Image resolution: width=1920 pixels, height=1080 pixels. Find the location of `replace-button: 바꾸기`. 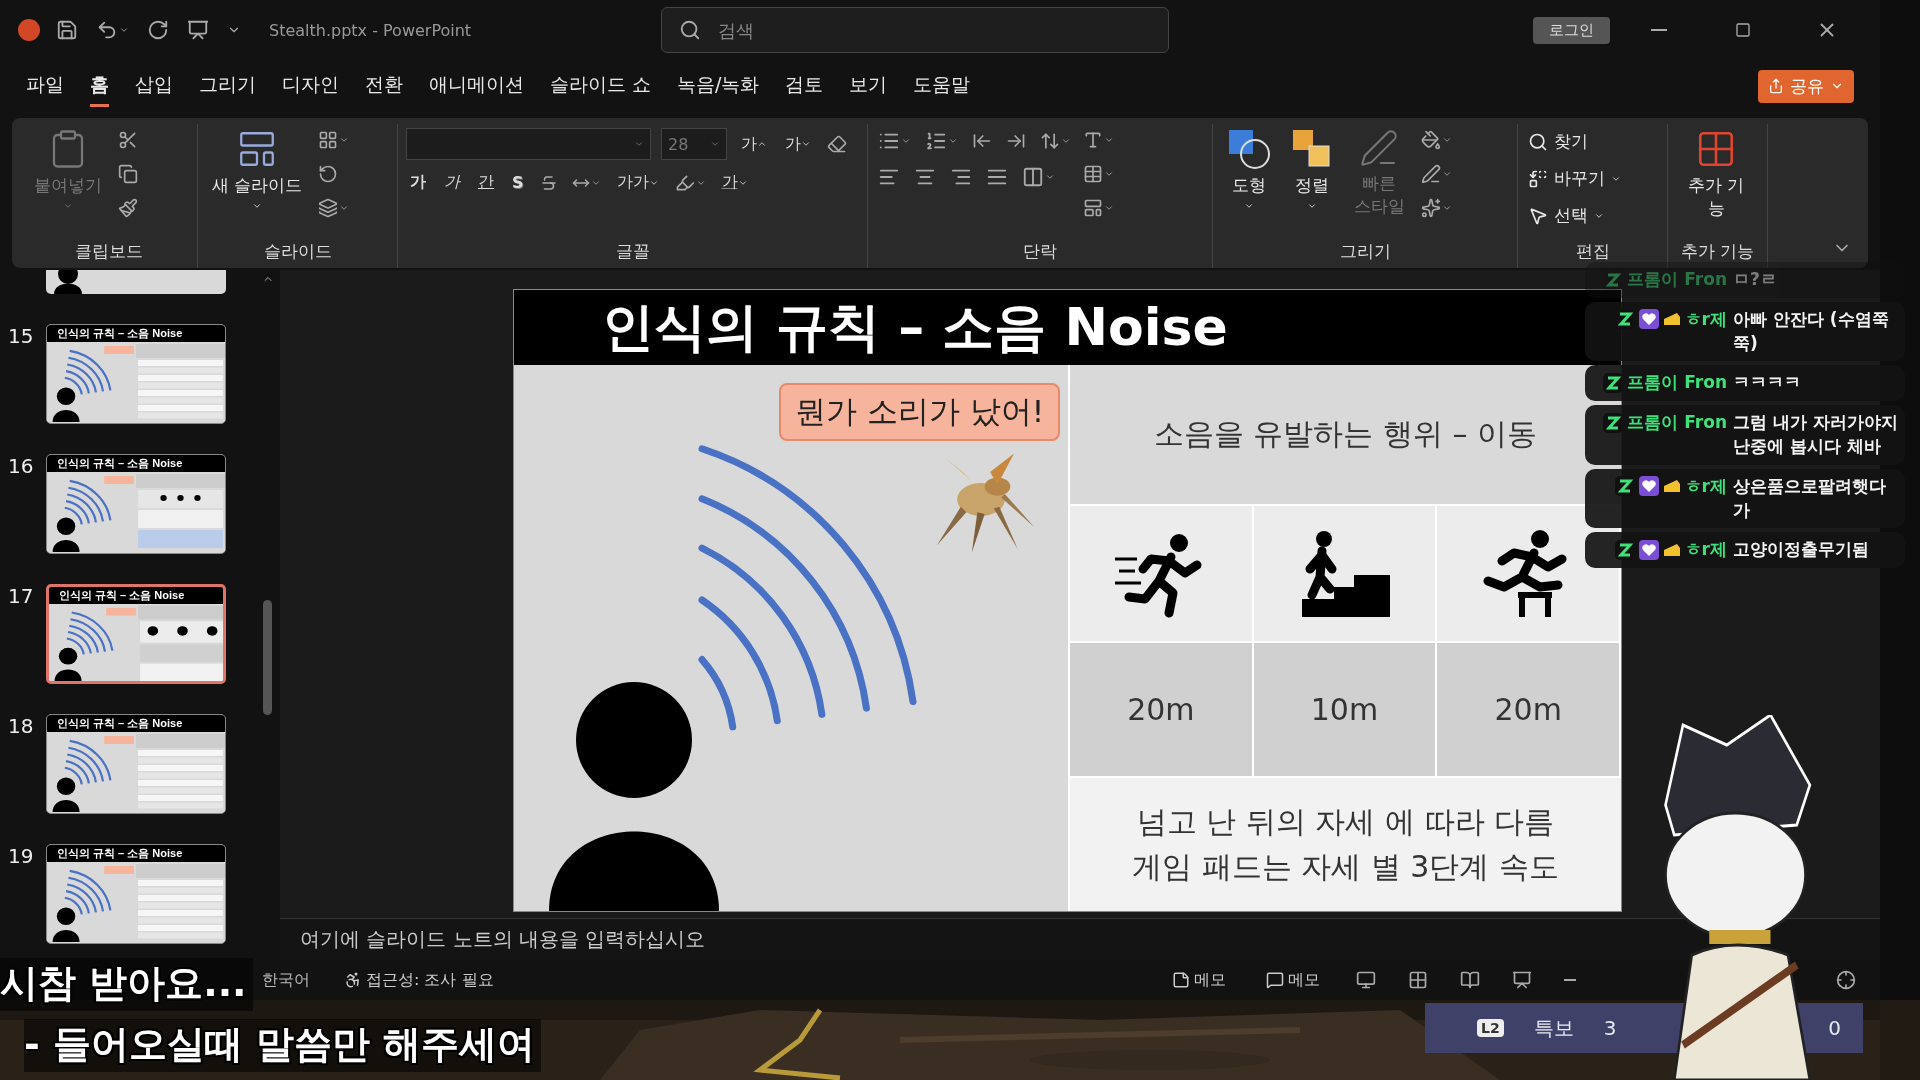

replace-button: 바꾸기 is located at coordinates (1574, 178).